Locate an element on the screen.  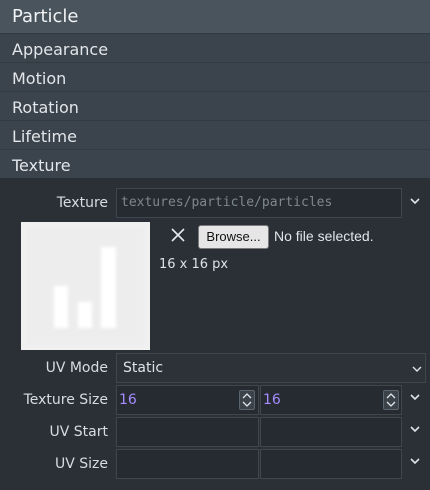
uv-mode-label: UV Mode is located at coordinates (76, 368).